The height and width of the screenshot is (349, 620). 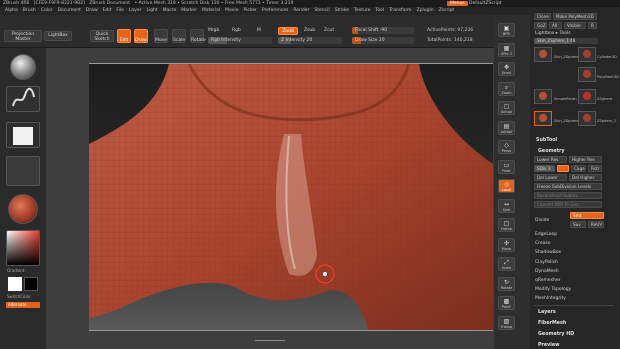 What do you see at coordinates (383, 40) in the screenshot?
I see `draw-size-slider: Draw Size 20` at bounding box center [383, 40].